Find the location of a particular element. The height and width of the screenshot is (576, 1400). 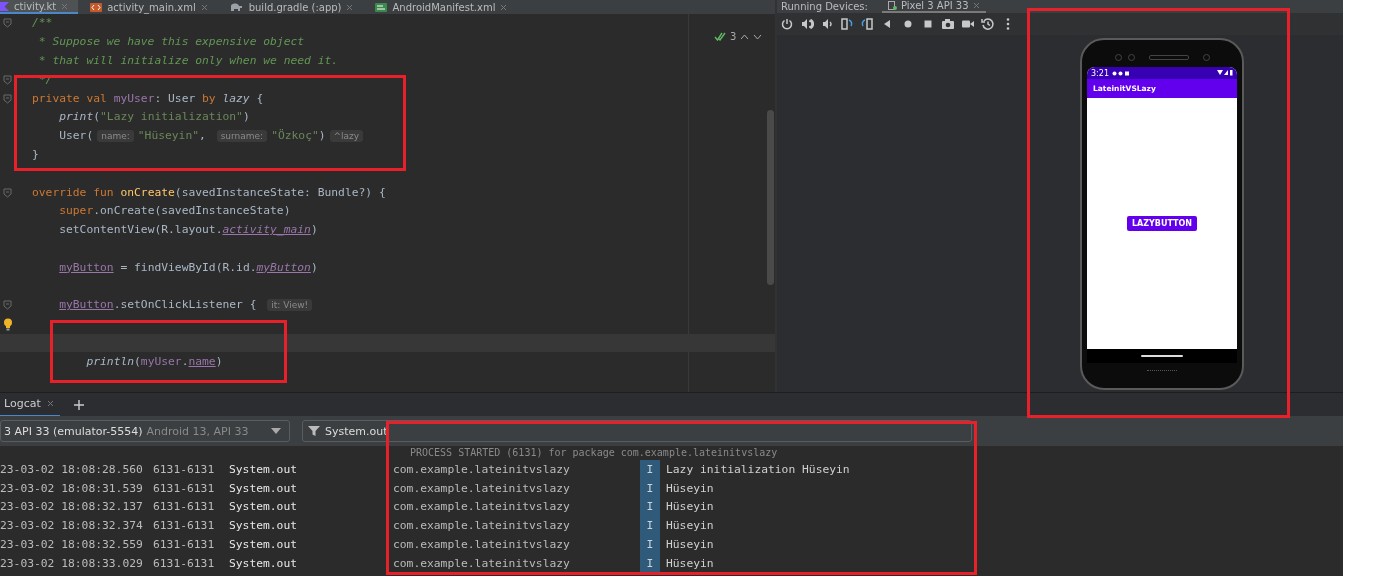

power-icon is located at coordinates (788, 24).